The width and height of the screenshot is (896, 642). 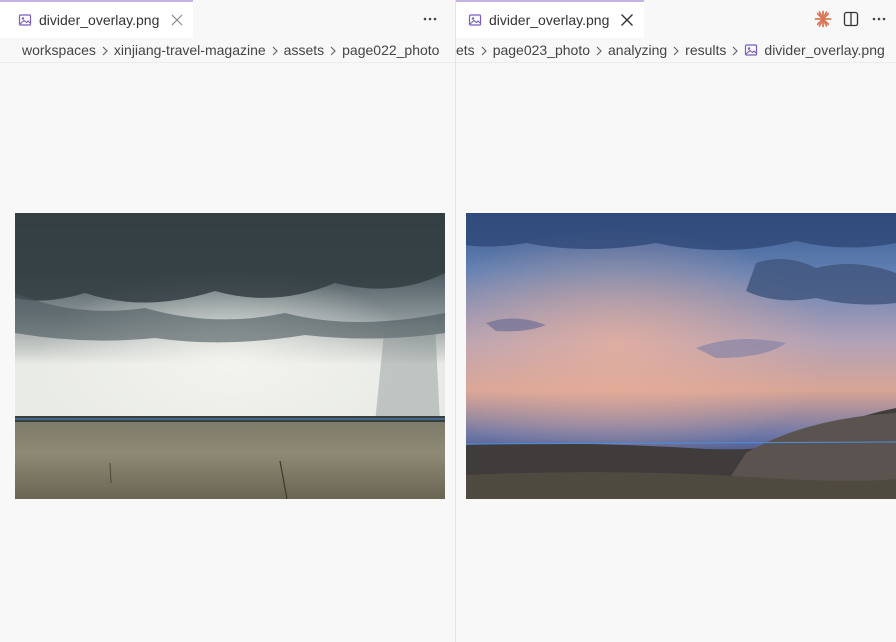 I want to click on breadcrumb-item-results: results, so click(x=705, y=50).